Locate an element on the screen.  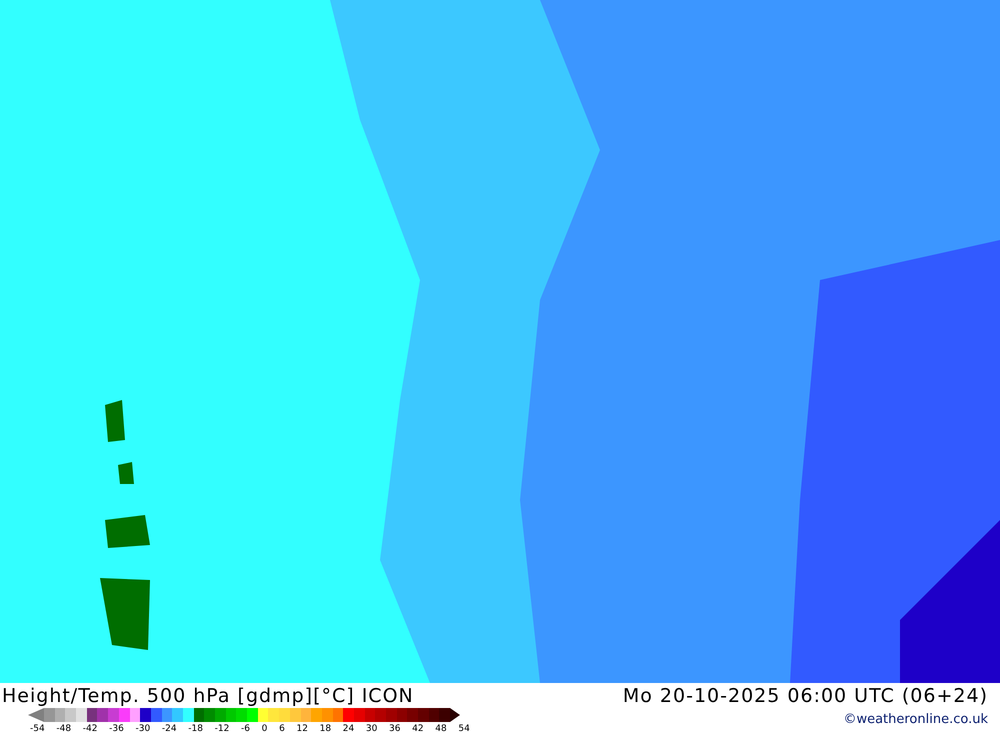
legend-tick-label: 6 is located at coordinates (282, 728).